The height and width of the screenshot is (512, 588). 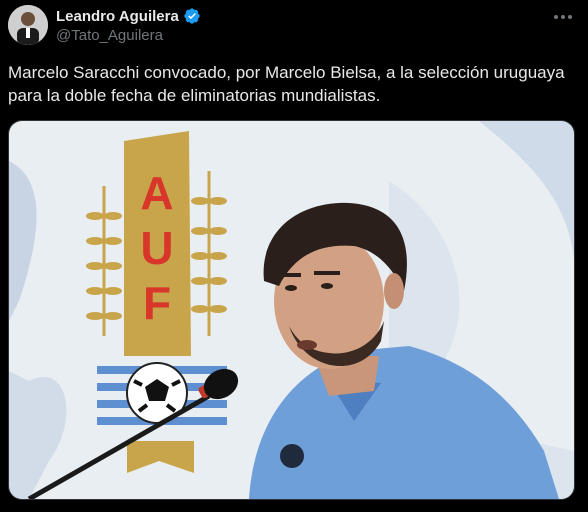 I want to click on logo-letter-u: U, so click(x=156, y=248).